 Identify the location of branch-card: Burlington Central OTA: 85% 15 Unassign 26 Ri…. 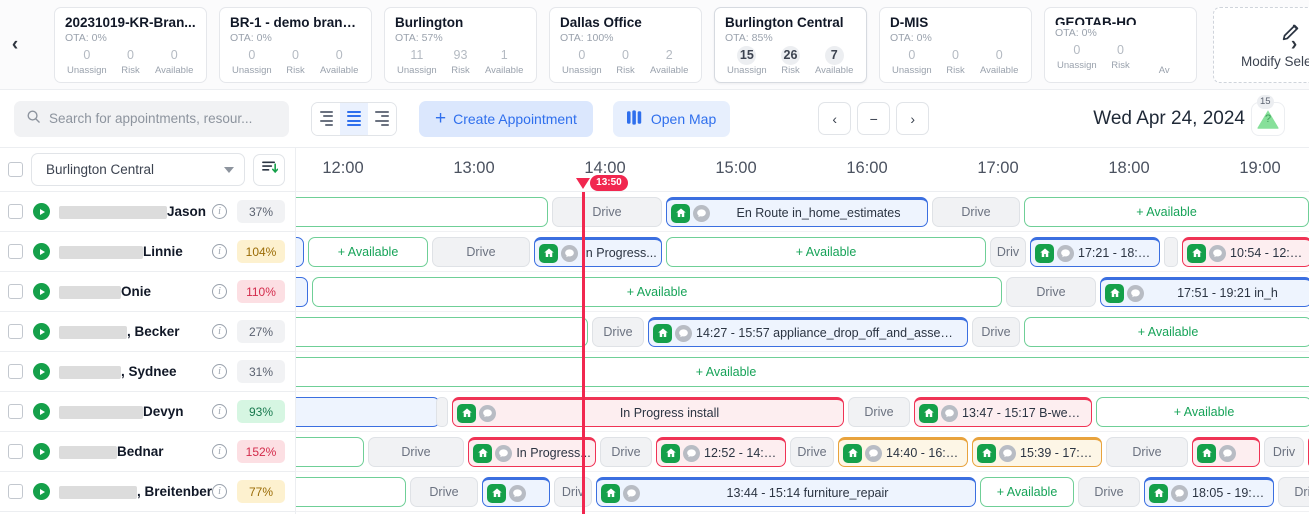
(790, 44).